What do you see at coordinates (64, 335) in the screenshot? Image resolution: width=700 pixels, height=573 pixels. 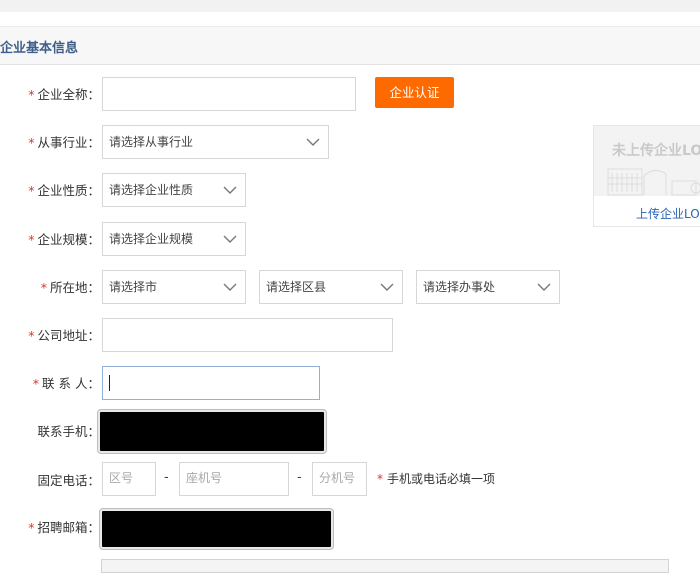 I see `address-label: * 公司地址：` at bounding box center [64, 335].